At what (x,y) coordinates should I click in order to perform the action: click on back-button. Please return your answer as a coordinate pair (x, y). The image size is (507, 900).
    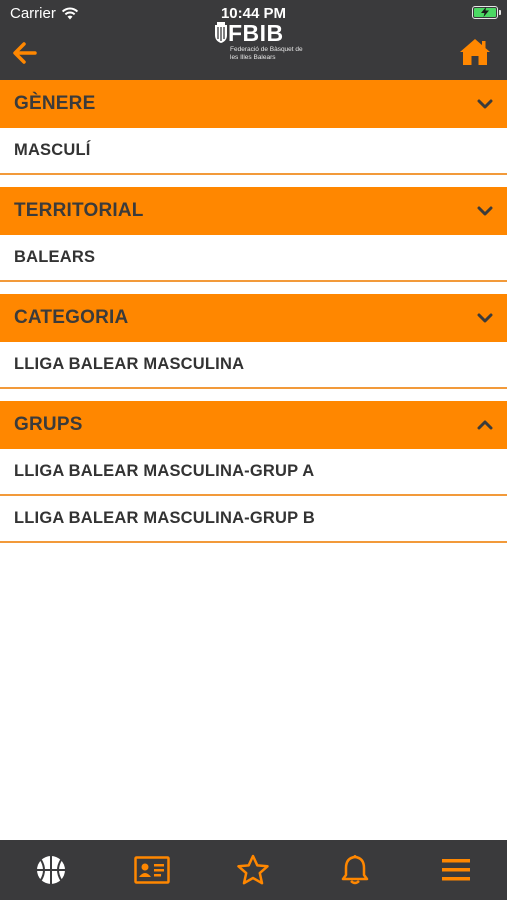
    Looking at the image, I should click on (25, 53).